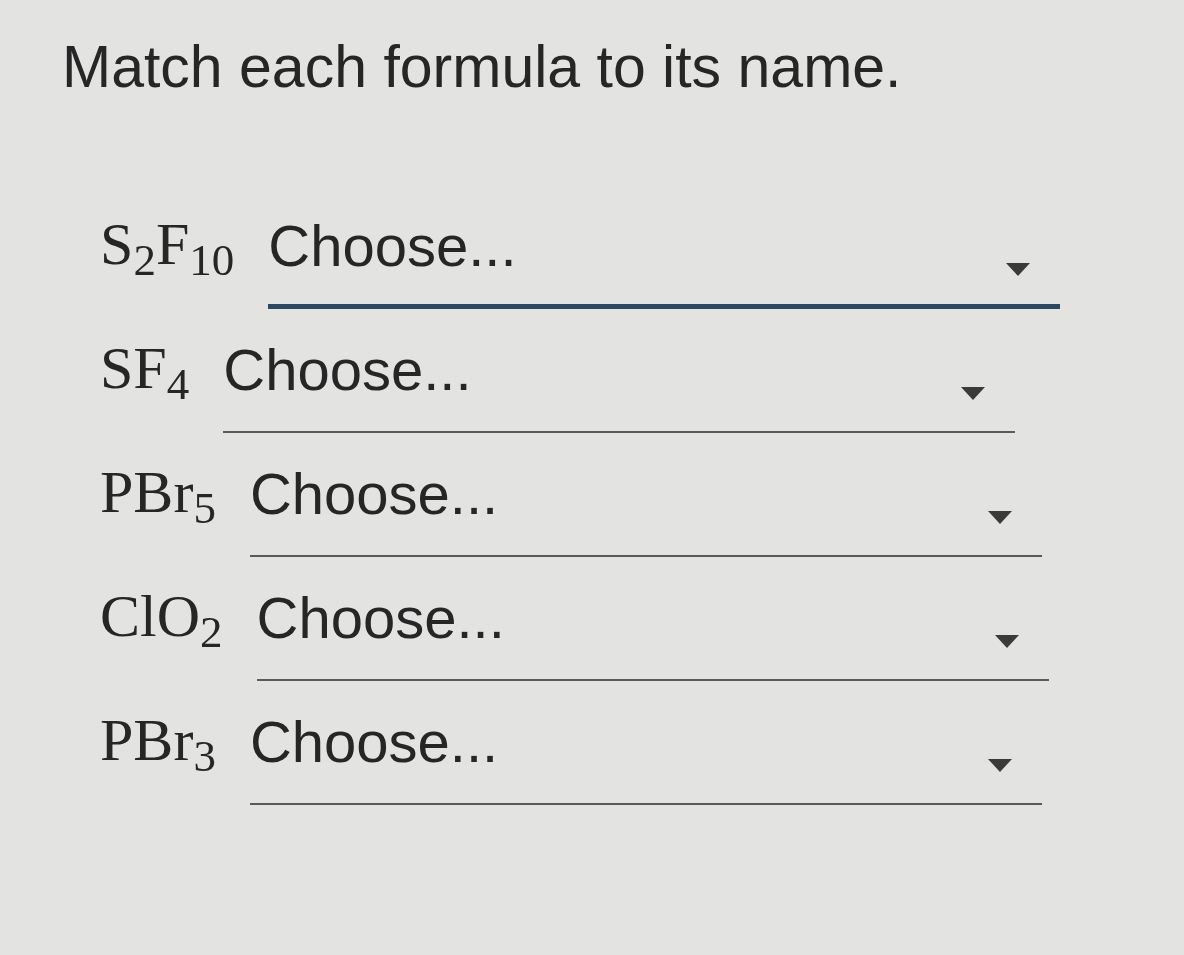  What do you see at coordinates (482, 67) in the screenshot?
I see `question-text: Match each formula to its name.` at bounding box center [482, 67].